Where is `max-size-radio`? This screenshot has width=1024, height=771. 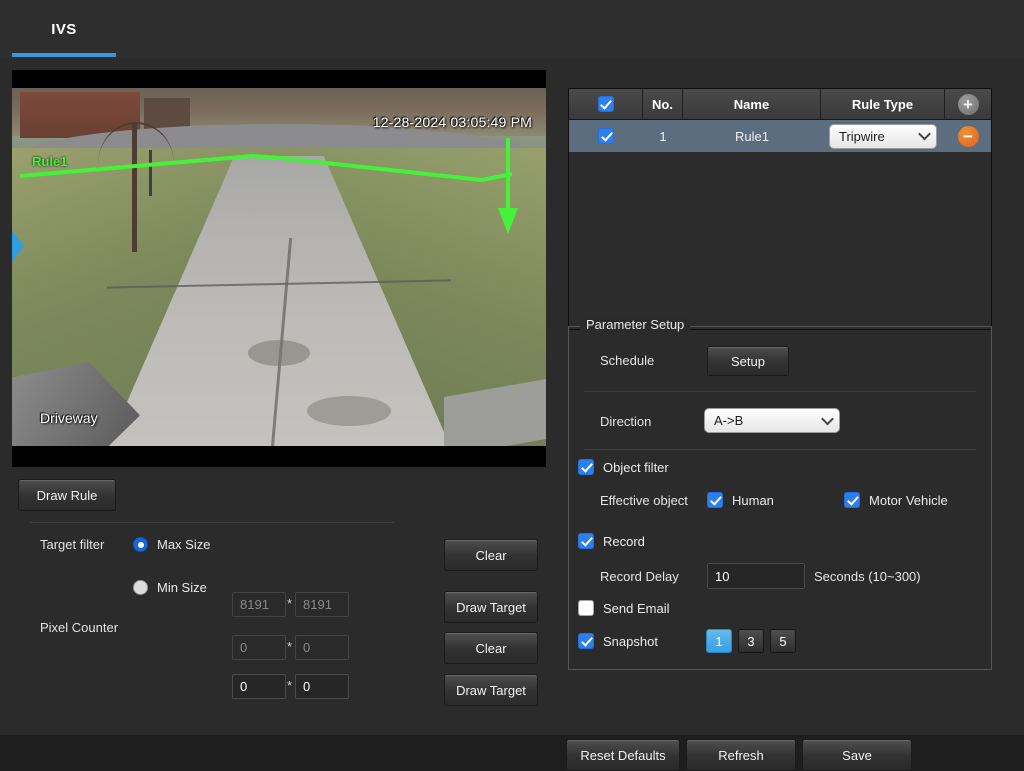
max-size-radio is located at coordinates (140, 544).